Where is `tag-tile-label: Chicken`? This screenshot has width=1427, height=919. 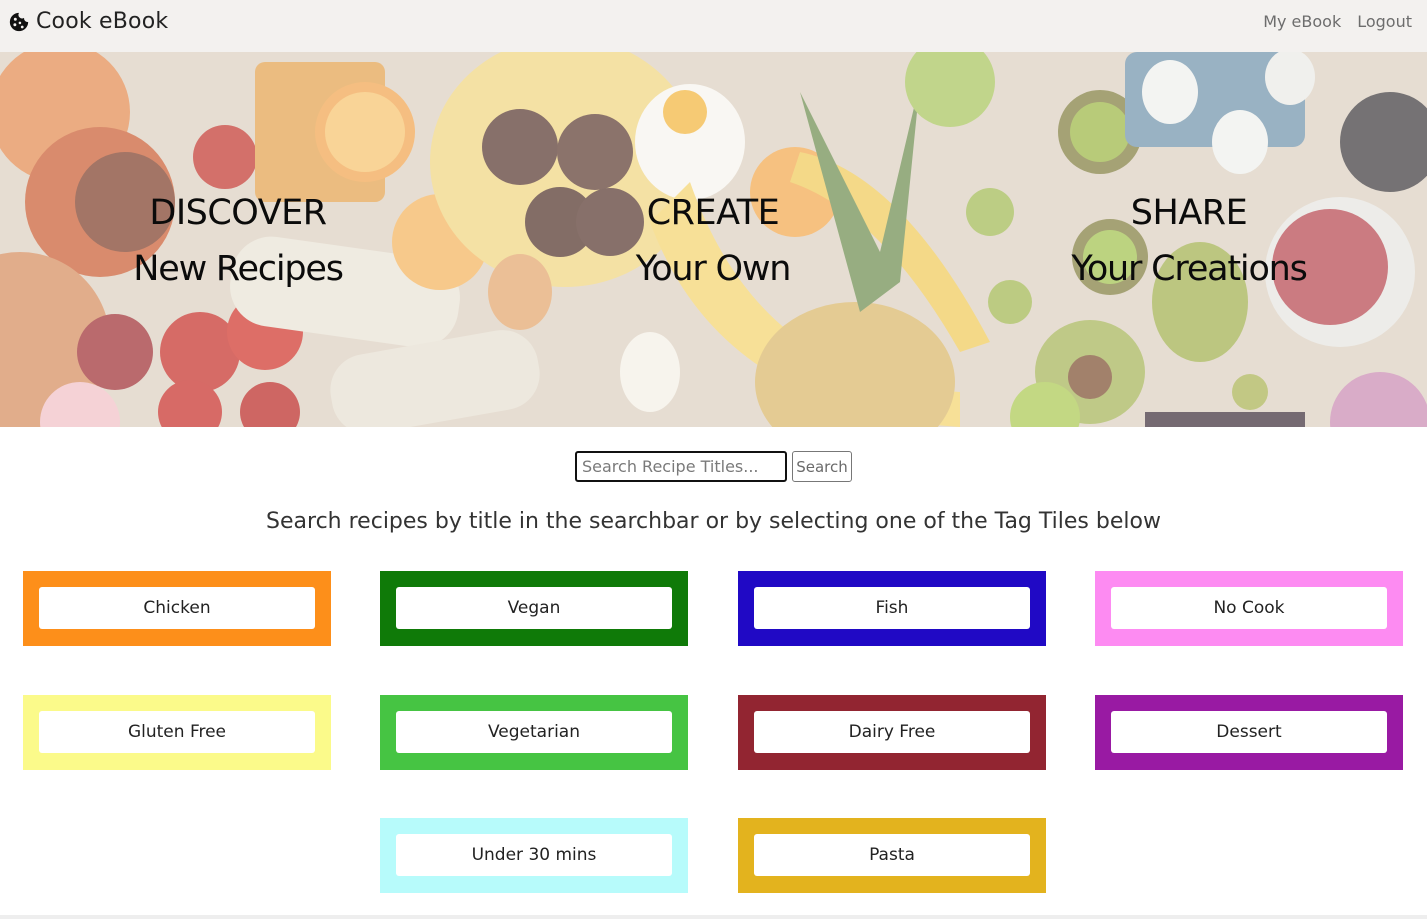
tag-tile-label: Chicken is located at coordinates (177, 608).